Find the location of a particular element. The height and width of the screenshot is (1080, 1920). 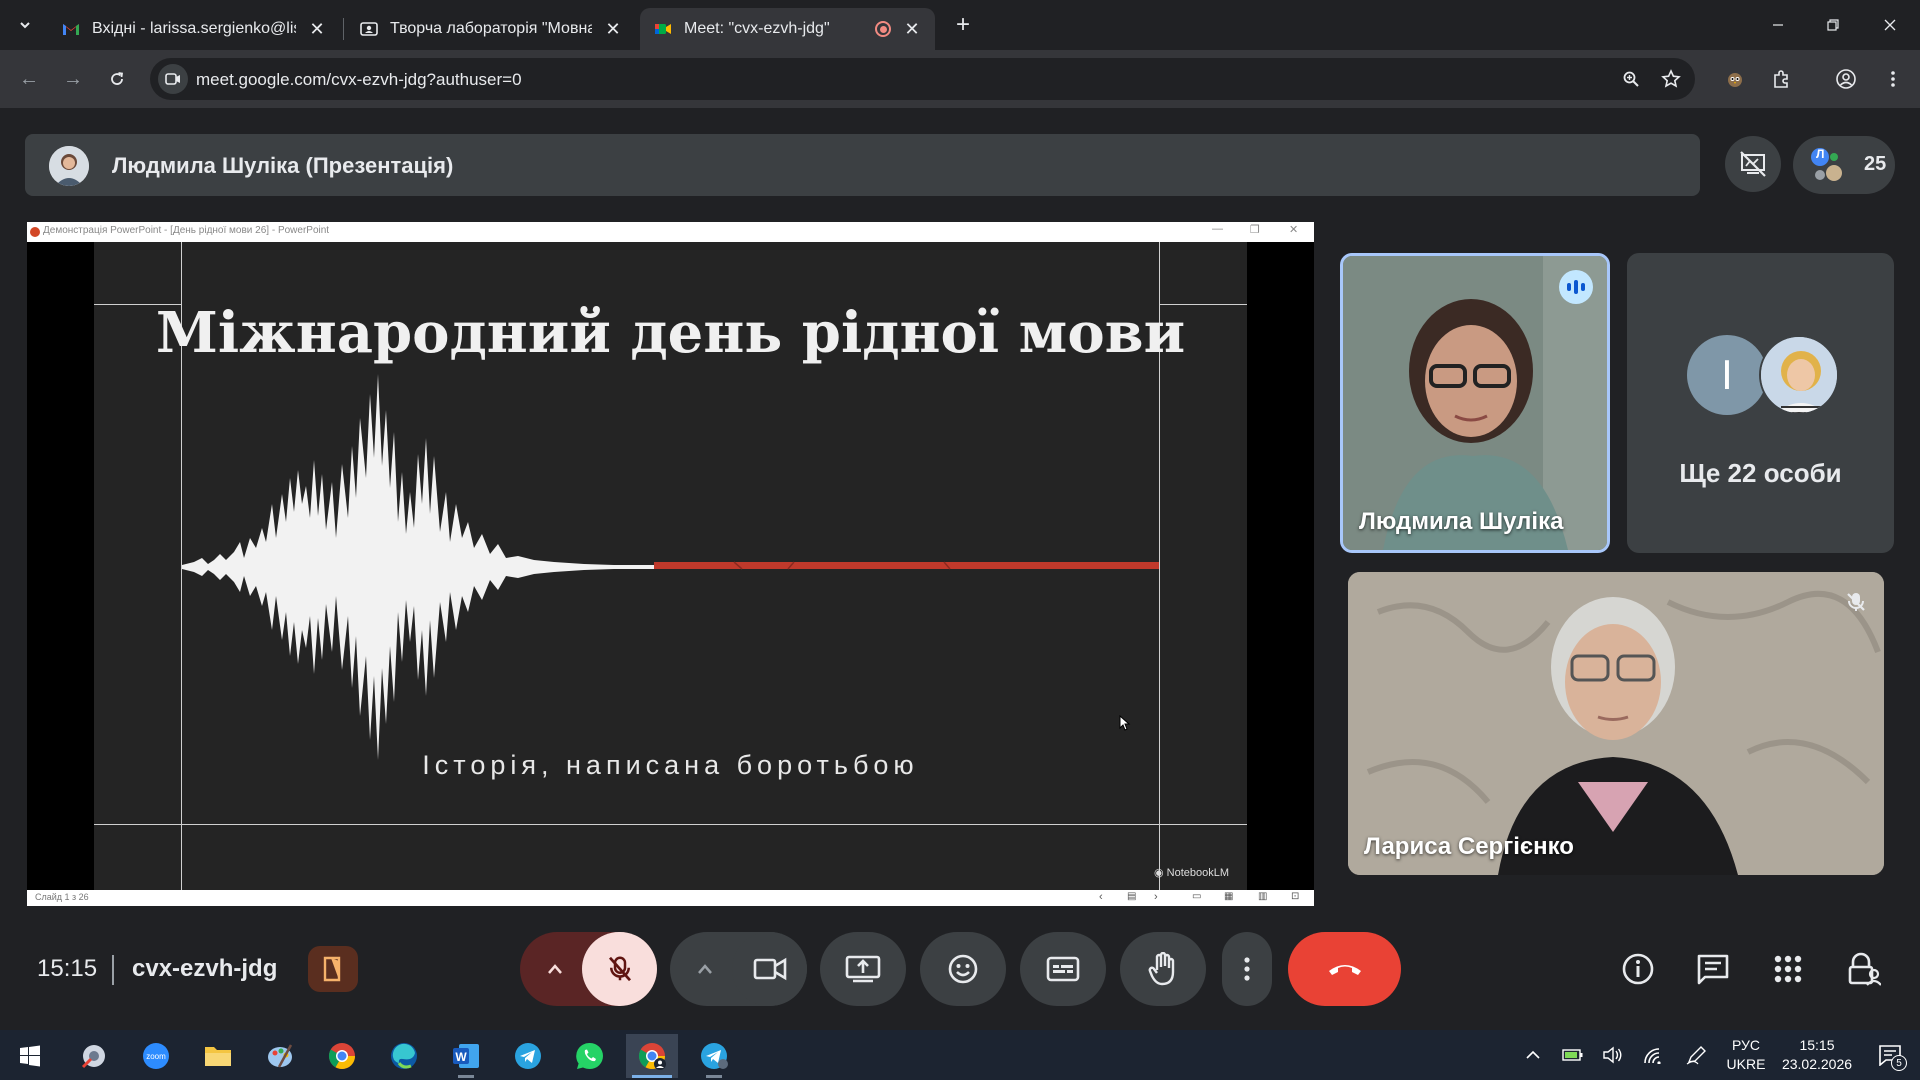

more-participants-tile: I Ще 22 особи is located at coordinates (1760, 403).